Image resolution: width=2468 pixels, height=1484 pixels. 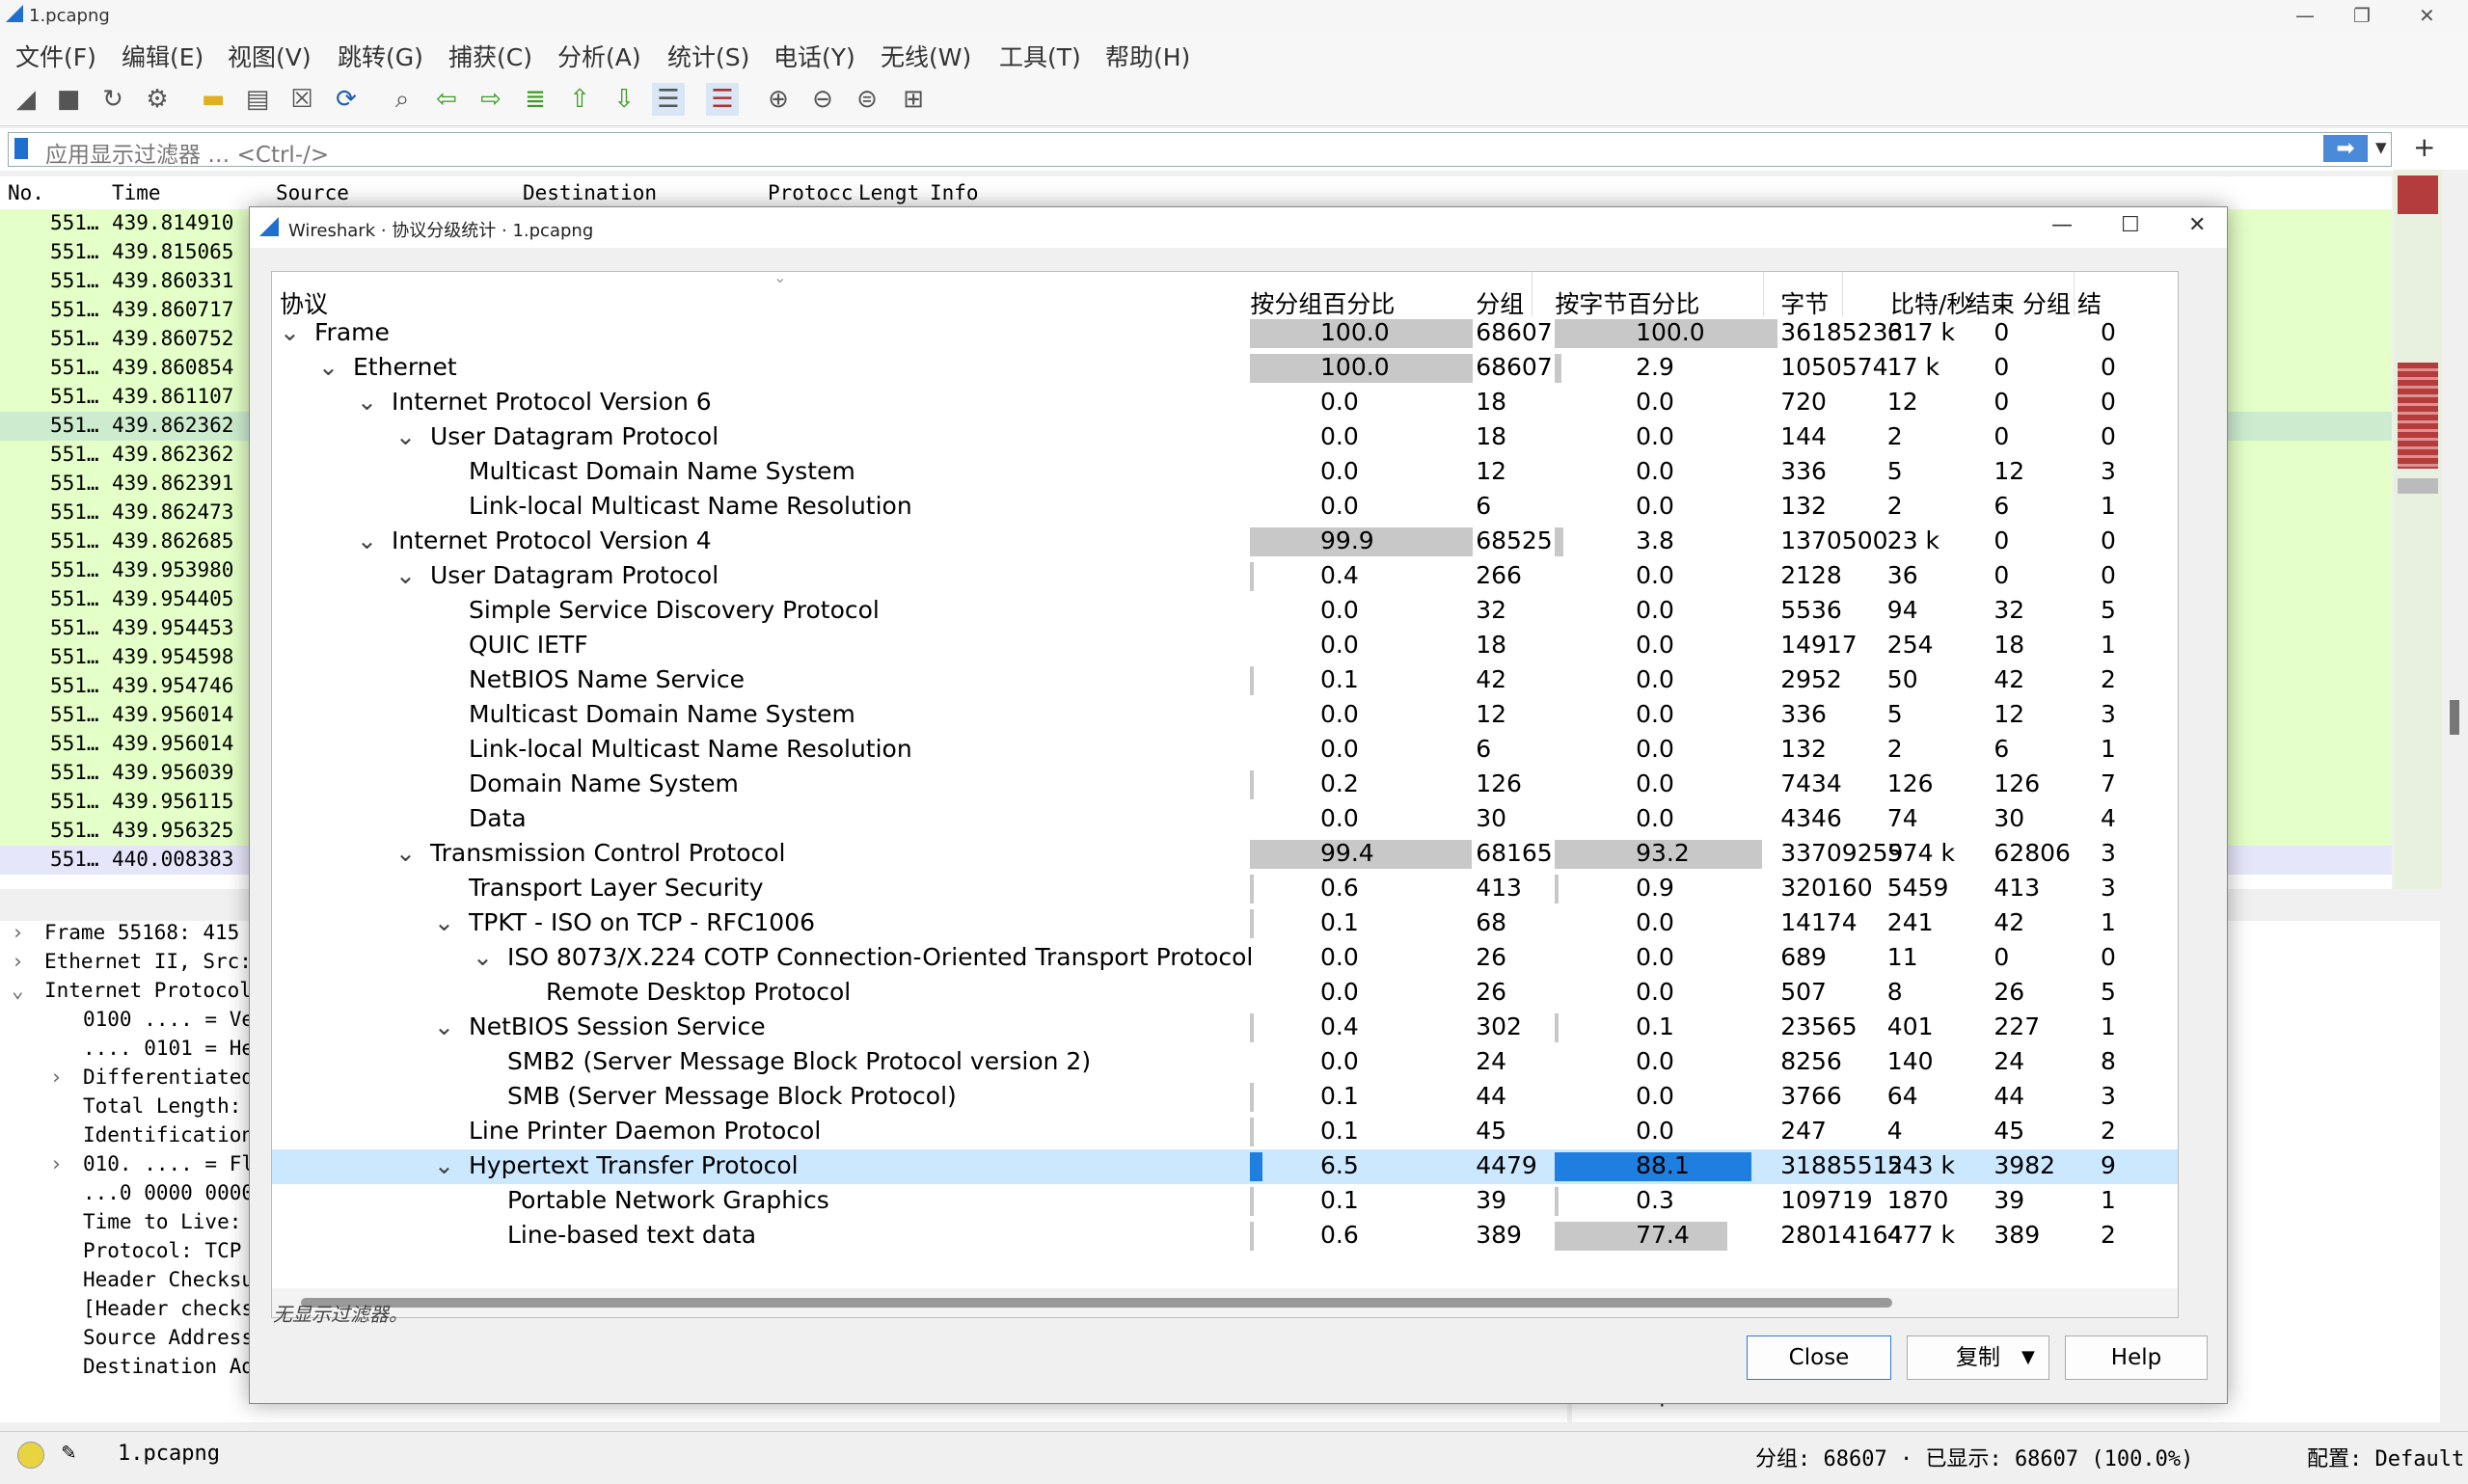 What do you see at coordinates (1225, 785) in the screenshot?
I see `protocol-row: Domain Name System 0.2 126 0.0 7434 126 126 7` at bounding box center [1225, 785].